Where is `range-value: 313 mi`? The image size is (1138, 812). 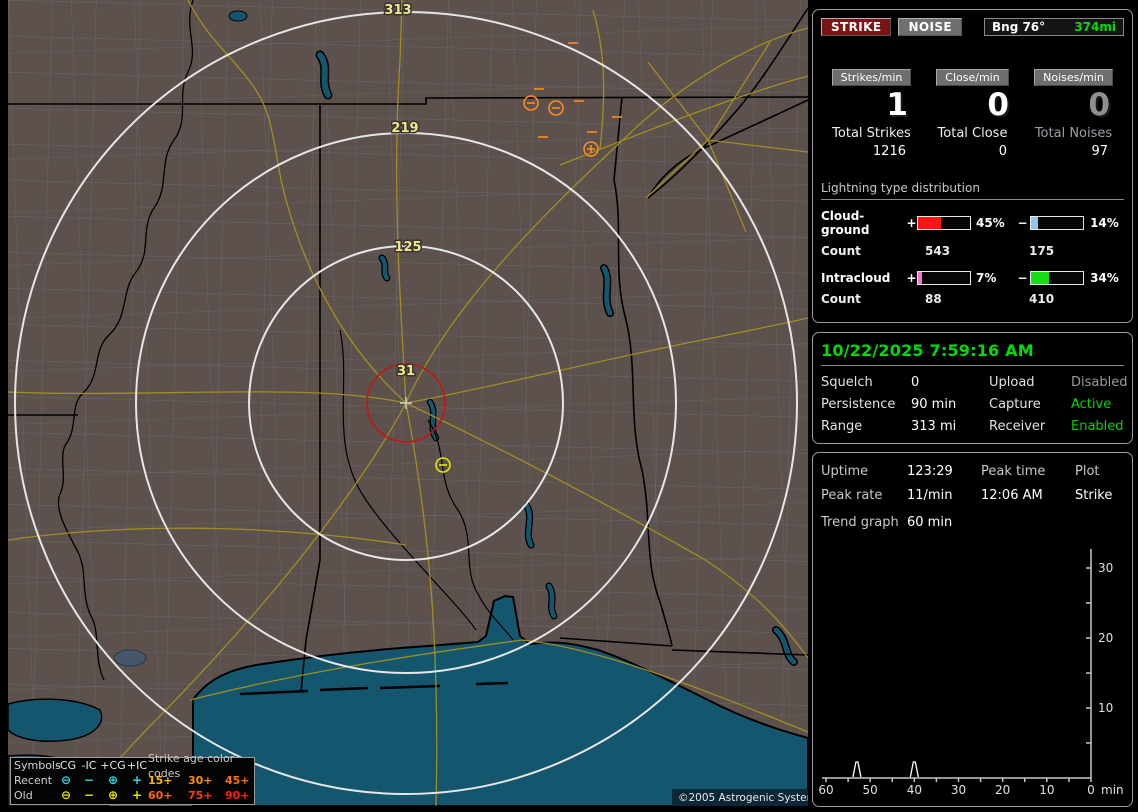 range-value: 313 mi is located at coordinates (934, 426).